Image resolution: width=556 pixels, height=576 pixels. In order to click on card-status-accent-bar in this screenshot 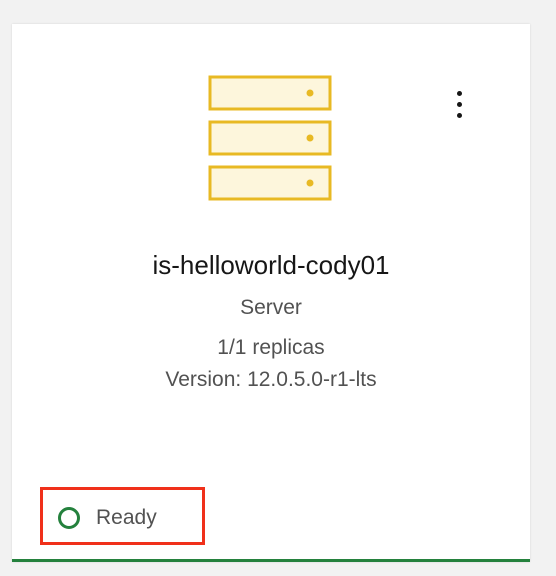, I will do `click(271, 560)`.